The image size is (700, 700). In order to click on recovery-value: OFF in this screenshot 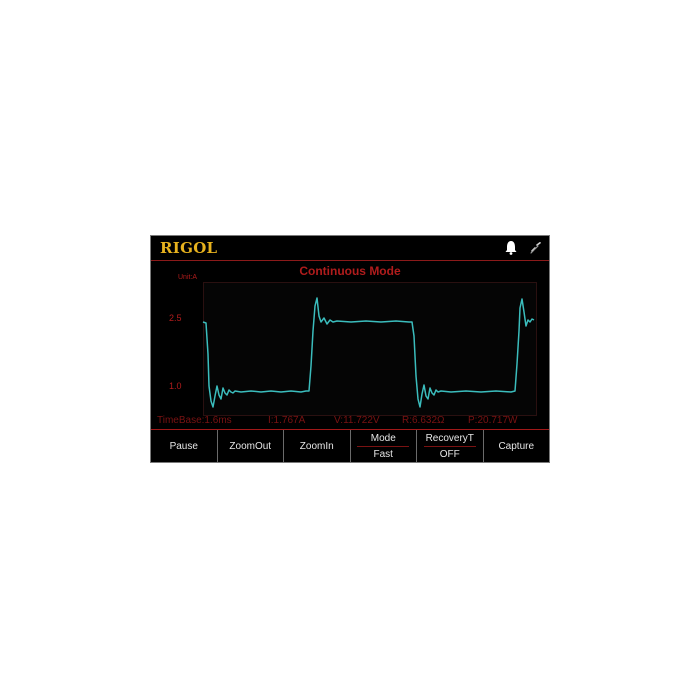, I will do `click(449, 454)`.